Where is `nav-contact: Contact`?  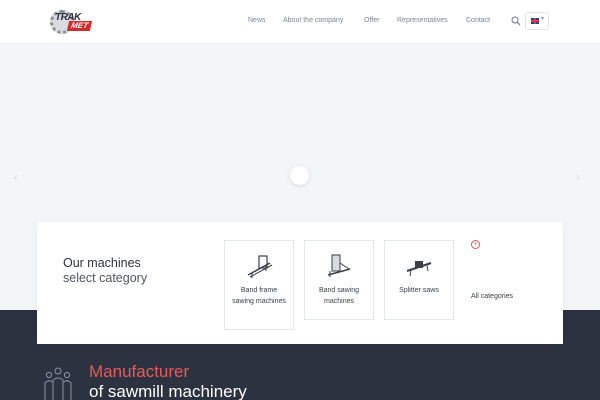 nav-contact: Contact is located at coordinates (478, 20).